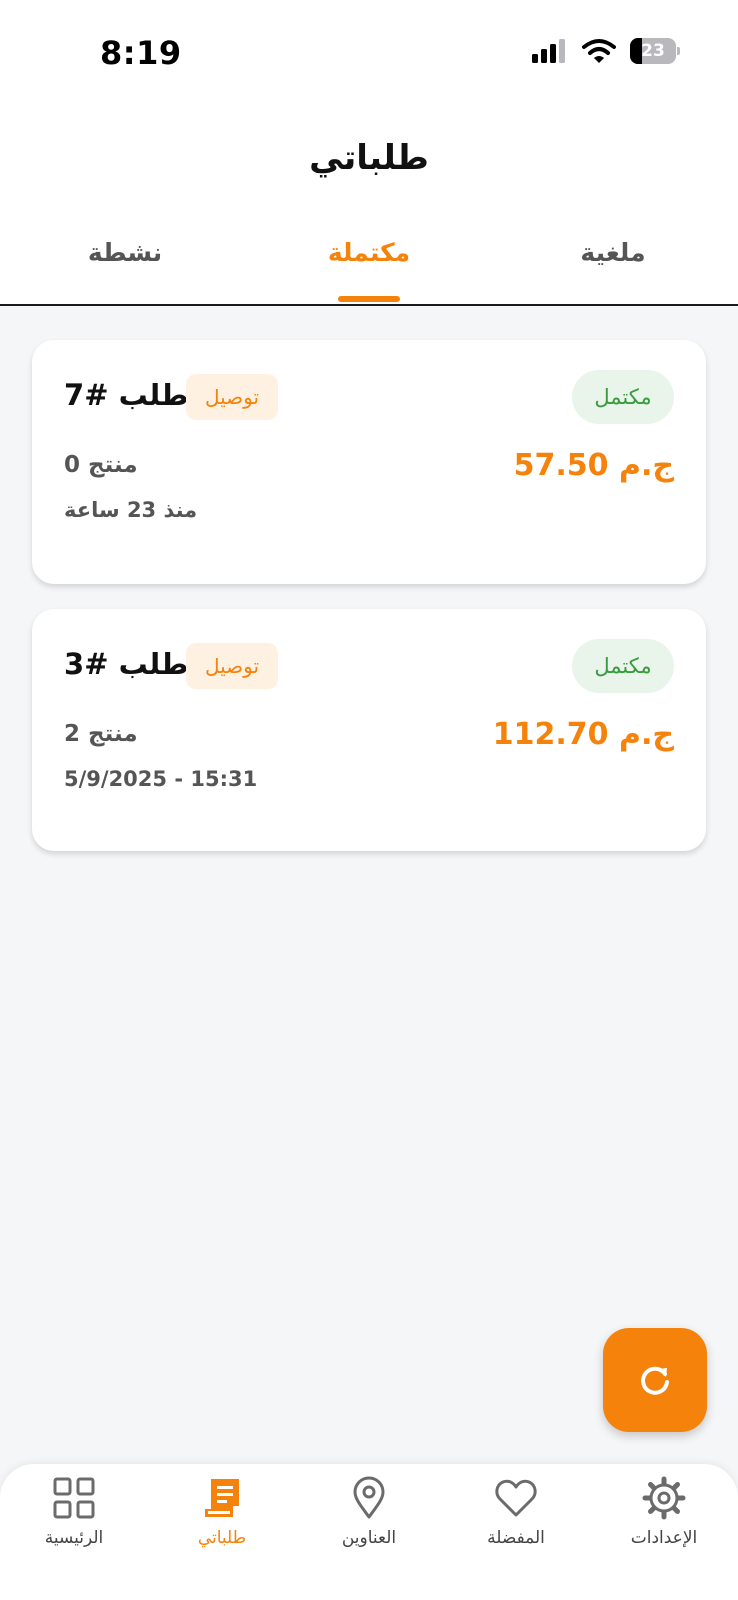 This screenshot has width=738, height=1600. I want to click on nav-item-home: الرئيسية, so click(74, 1521).